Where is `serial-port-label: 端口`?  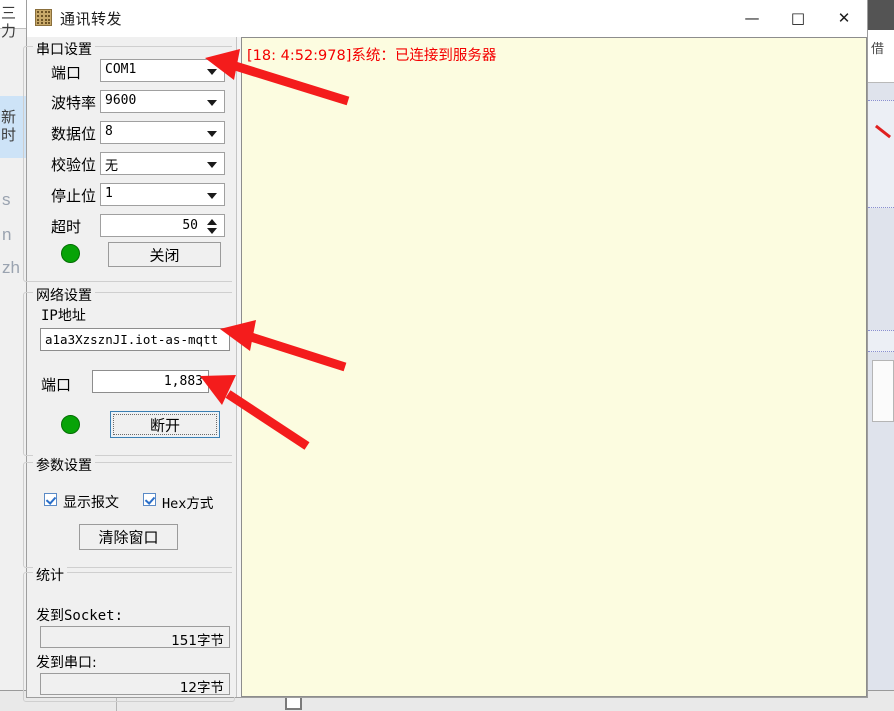 serial-port-label: 端口 is located at coordinates (66, 73).